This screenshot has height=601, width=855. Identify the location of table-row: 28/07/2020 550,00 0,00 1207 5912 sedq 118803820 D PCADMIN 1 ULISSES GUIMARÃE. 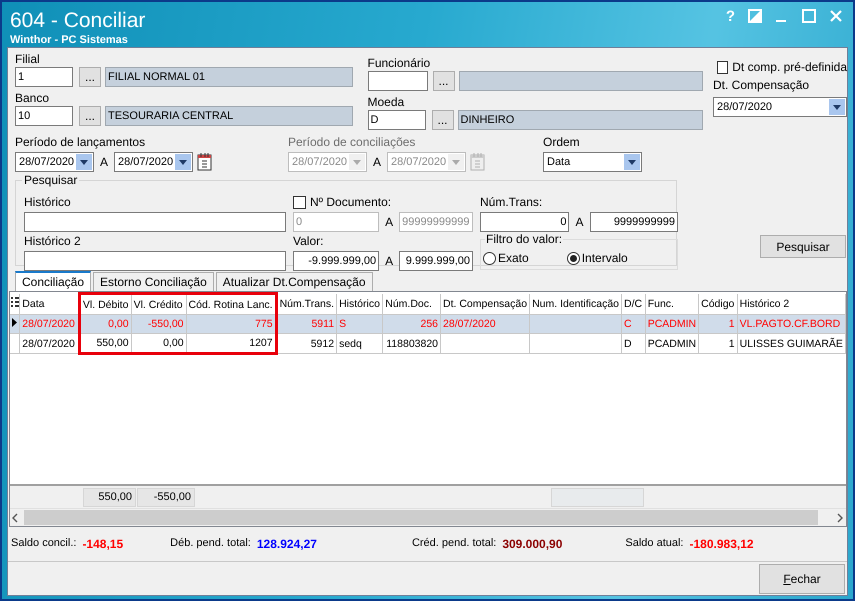
(428, 344).